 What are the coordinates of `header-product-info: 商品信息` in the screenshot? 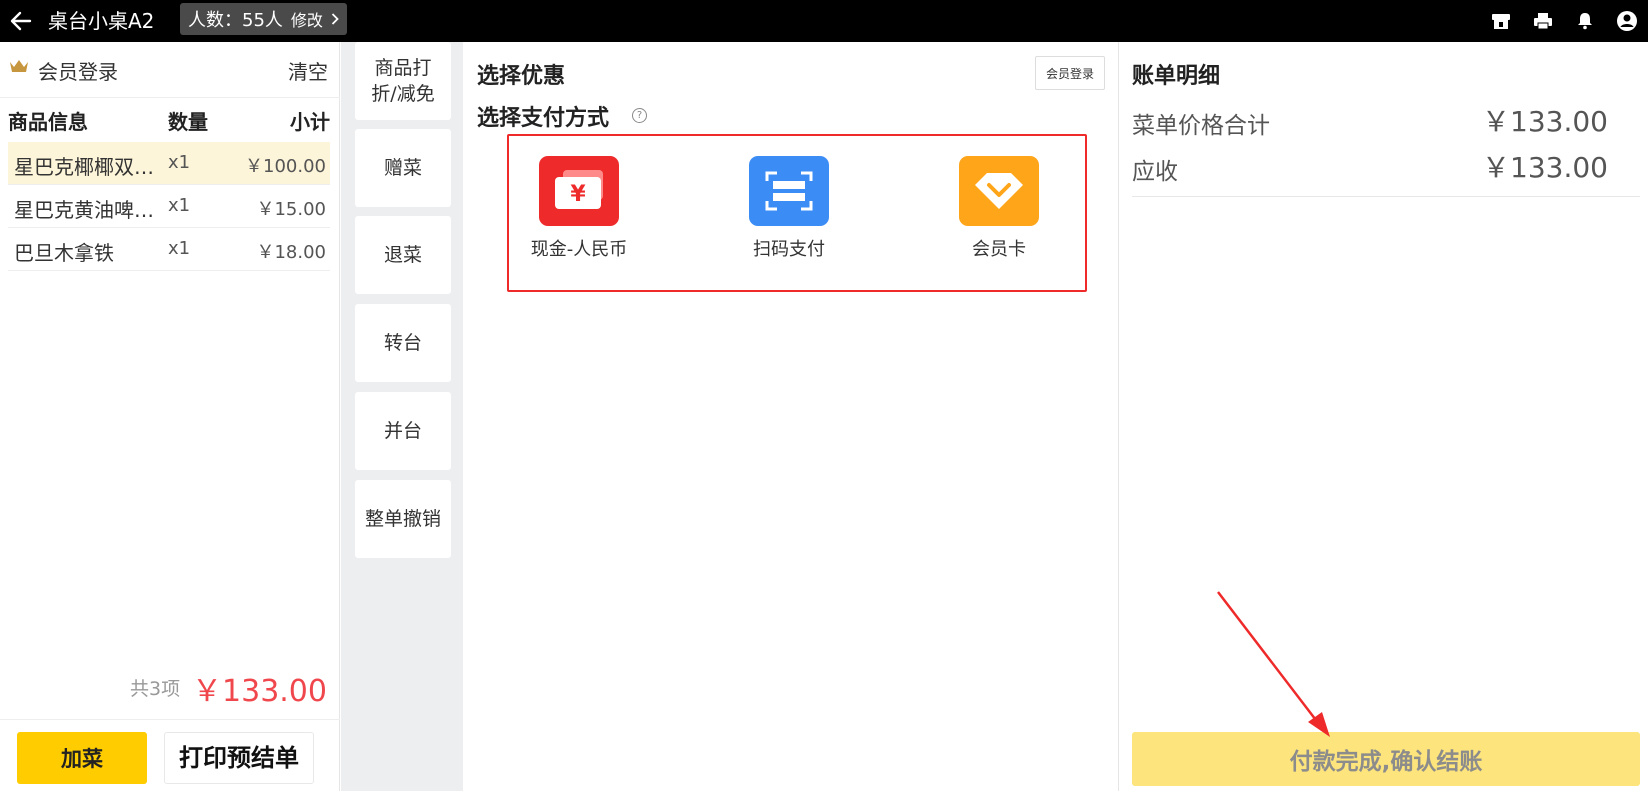 It's located at (48, 122).